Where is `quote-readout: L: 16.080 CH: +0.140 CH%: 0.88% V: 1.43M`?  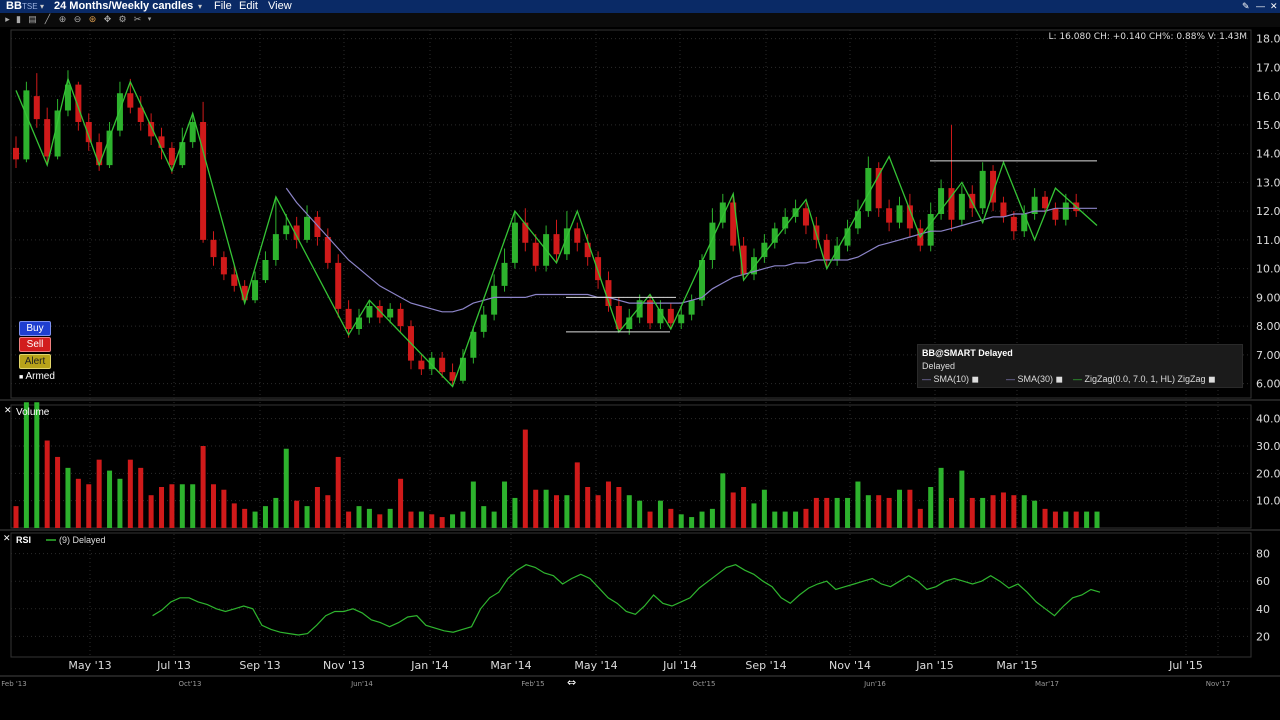
quote-readout: L: 16.080 CH: +0.140 CH%: 0.88% V: 1.43M is located at coordinates (1148, 37).